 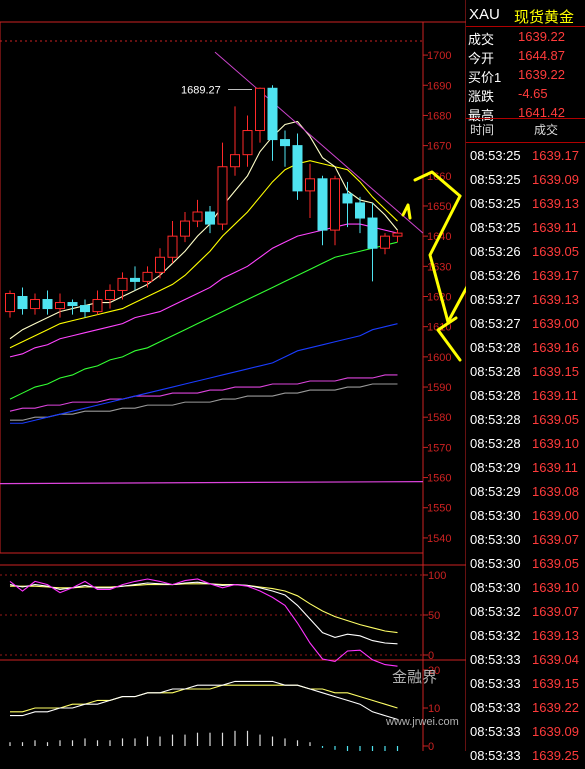 I want to click on tick-row: 08:53:28 1639.10, so click(x=525, y=445).